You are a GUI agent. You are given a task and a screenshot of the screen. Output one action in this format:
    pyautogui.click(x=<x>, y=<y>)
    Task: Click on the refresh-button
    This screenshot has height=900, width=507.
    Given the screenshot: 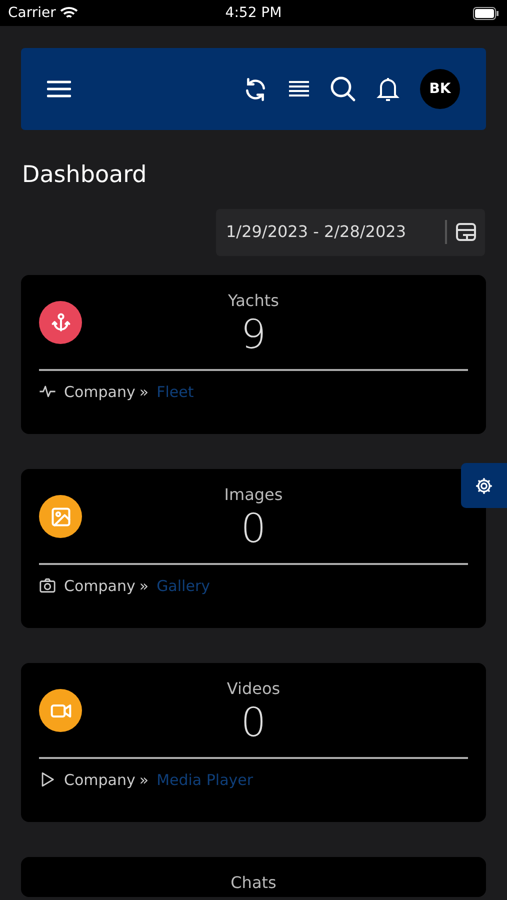 What is the action you would take?
    pyautogui.click(x=255, y=89)
    